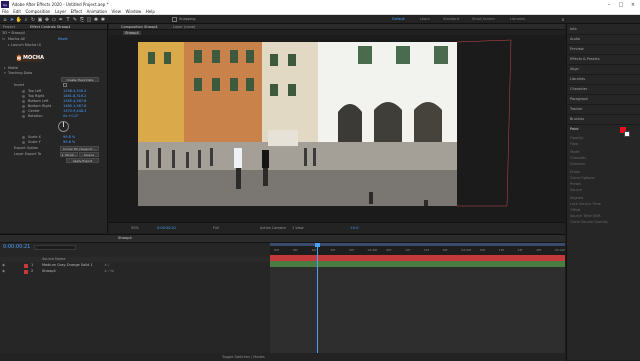 The image size is (640, 361). What do you see at coordinates (47, 19) in the screenshot?
I see `pan-behind-tool-icon: ✥` at bounding box center [47, 19].